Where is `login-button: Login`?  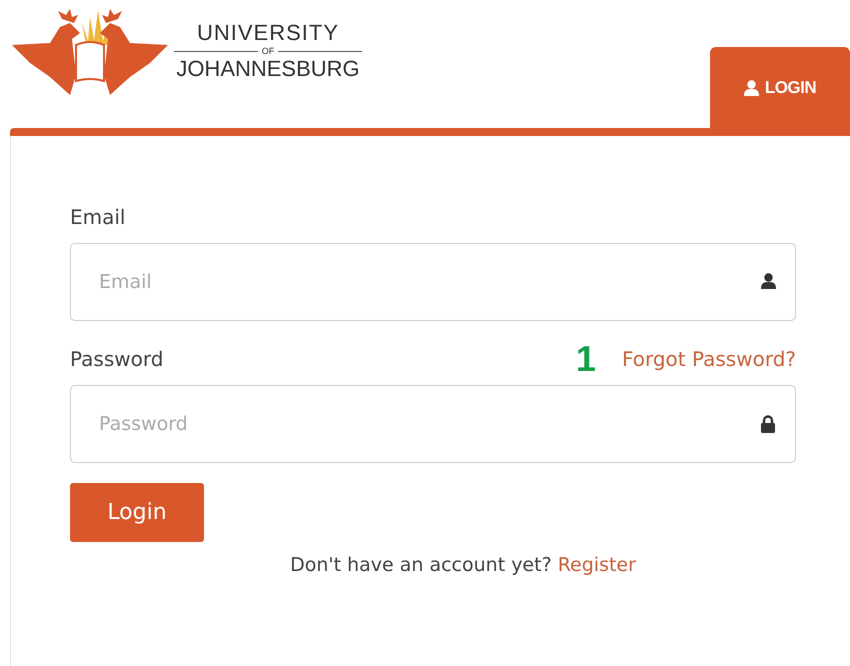
login-button: Login is located at coordinates (137, 512).